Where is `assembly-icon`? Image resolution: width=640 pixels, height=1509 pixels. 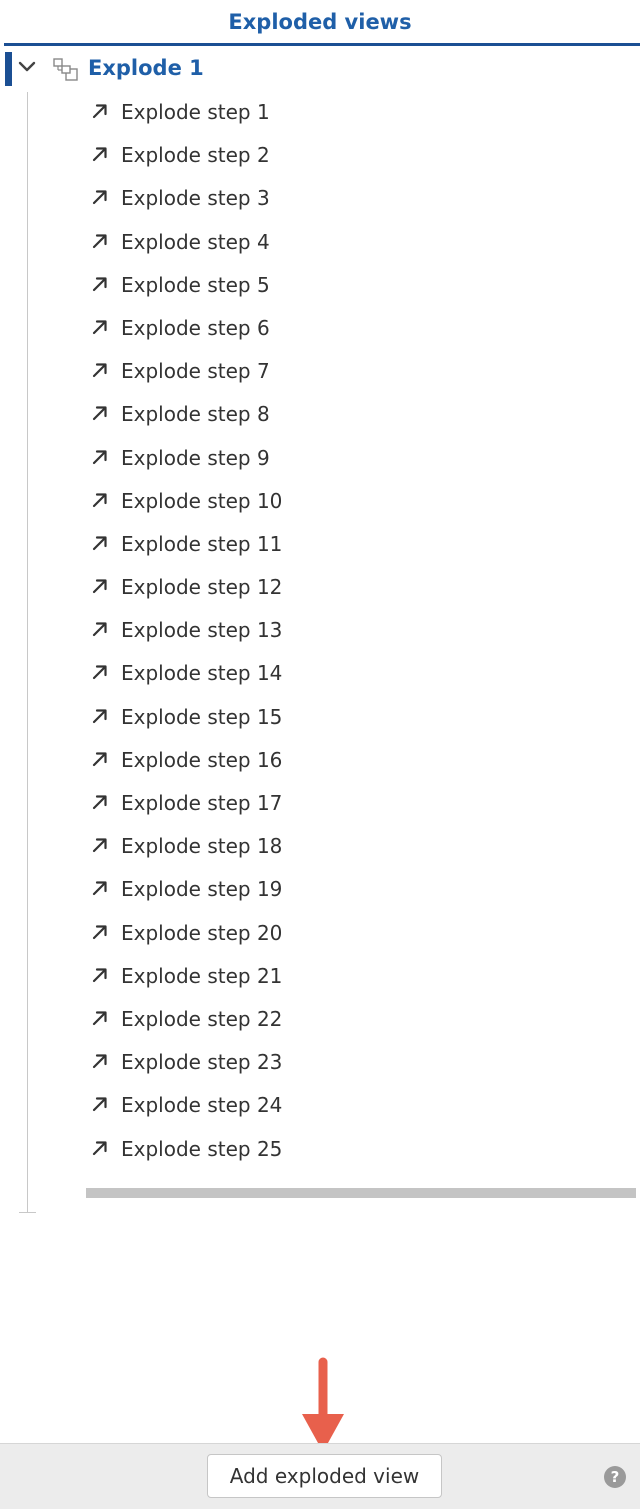 assembly-icon is located at coordinates (66, 70).